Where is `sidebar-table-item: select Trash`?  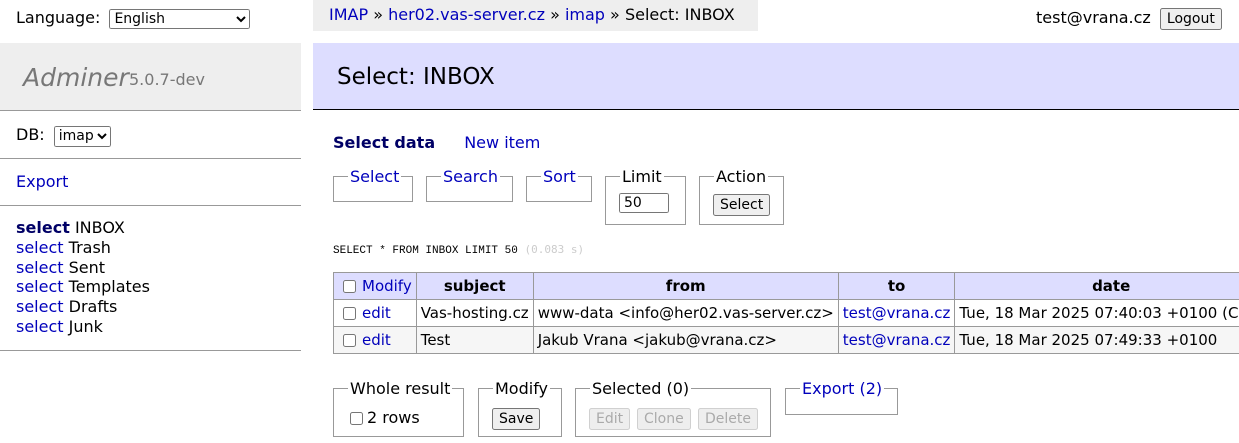
sidebar-table-item: select Trash is located at coordinates (83, 248).